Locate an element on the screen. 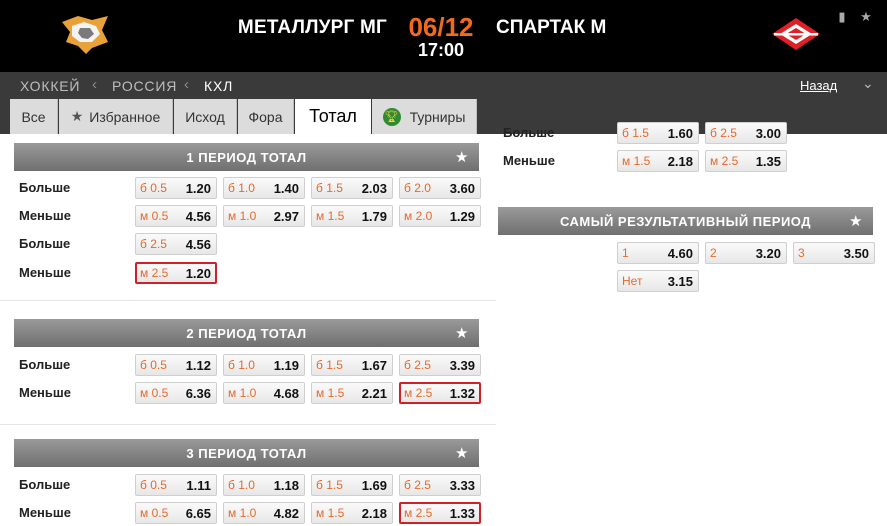 The width and height of the screenshot is (887, 526). odds-button: б 0.5 1.11 is located at coordinates (176, 485).